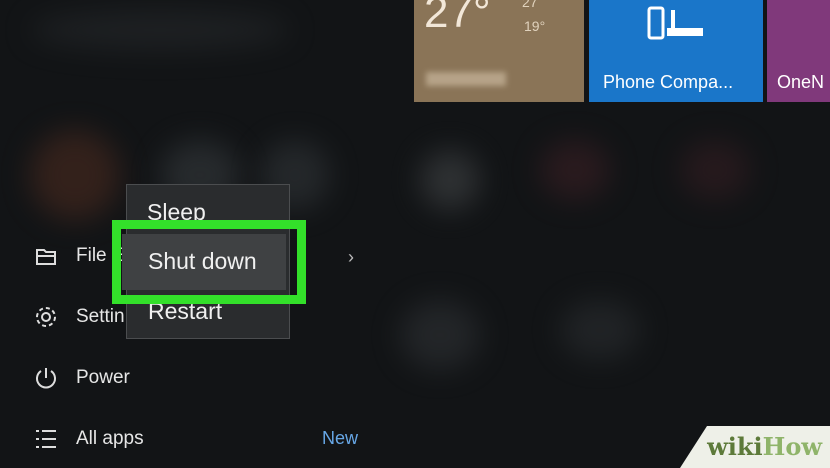 The image size is (830, 468). What do you see at coordinates (535, 26) in the screenshot?
I see `weather-low: 19°` at bounding box center [535, 26].